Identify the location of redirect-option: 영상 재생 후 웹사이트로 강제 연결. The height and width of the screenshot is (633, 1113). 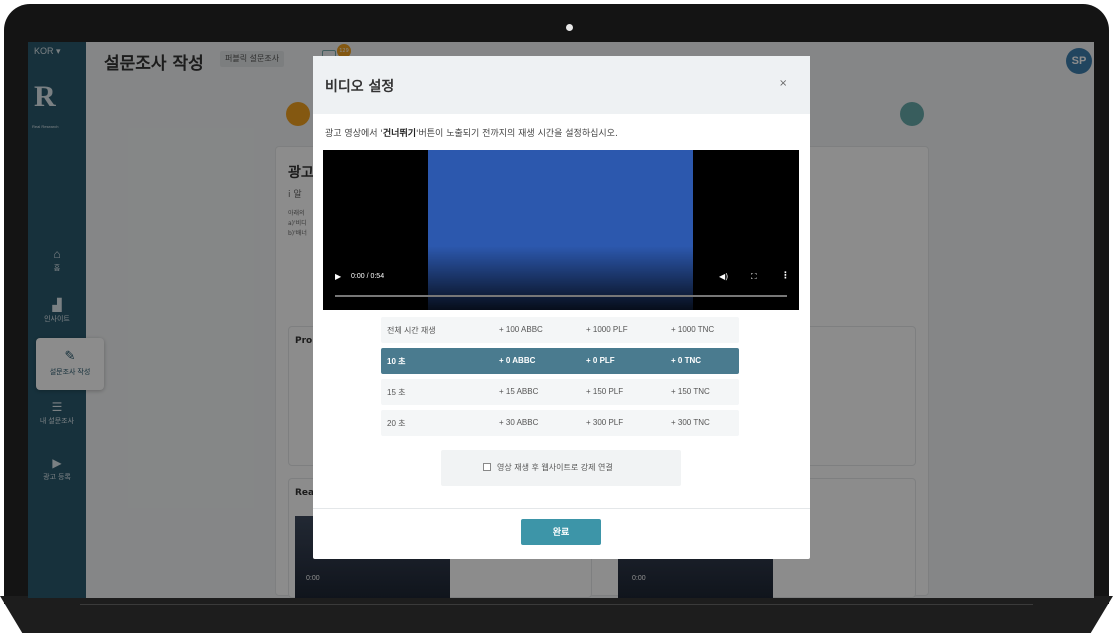
(561, 468).